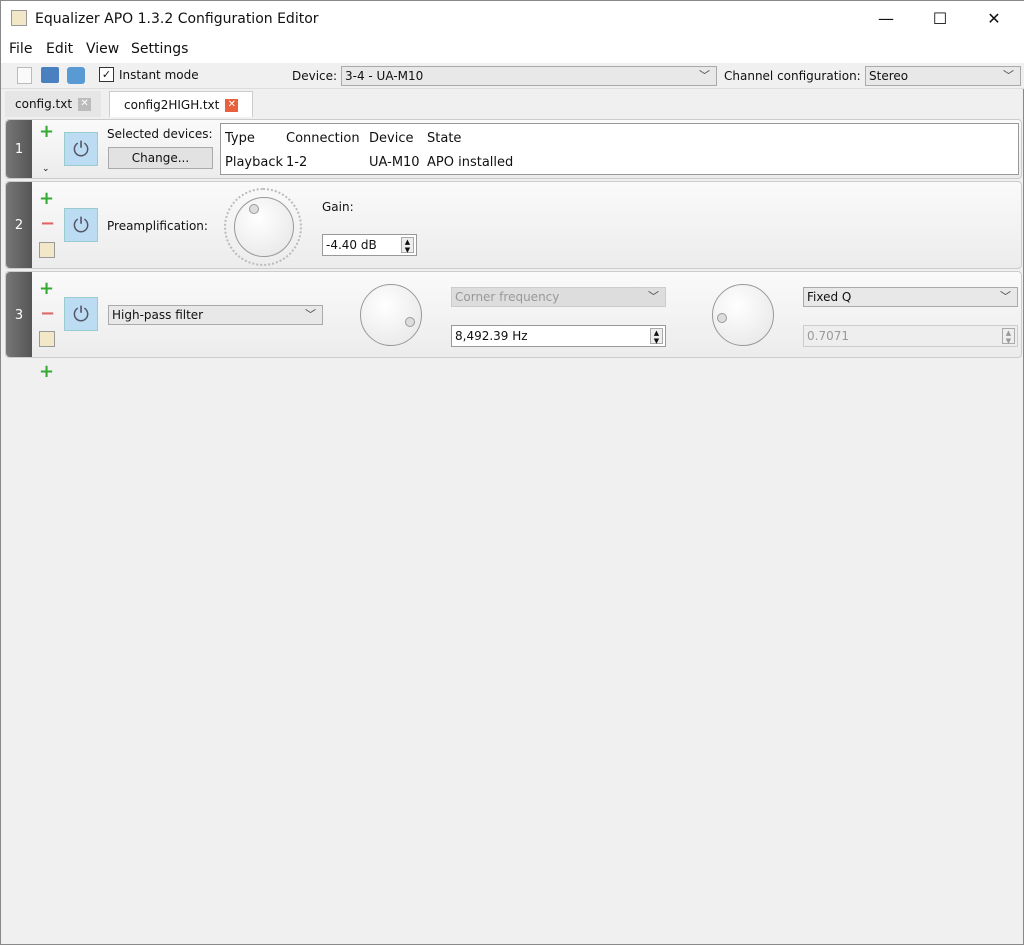 Image resolution: width=1024 pixels, height=945 pixels. Describe the element at coordinates (529, 76) in the screenshot. I see `device-select: 3-4 - UA-M10 ﹀` at that location.